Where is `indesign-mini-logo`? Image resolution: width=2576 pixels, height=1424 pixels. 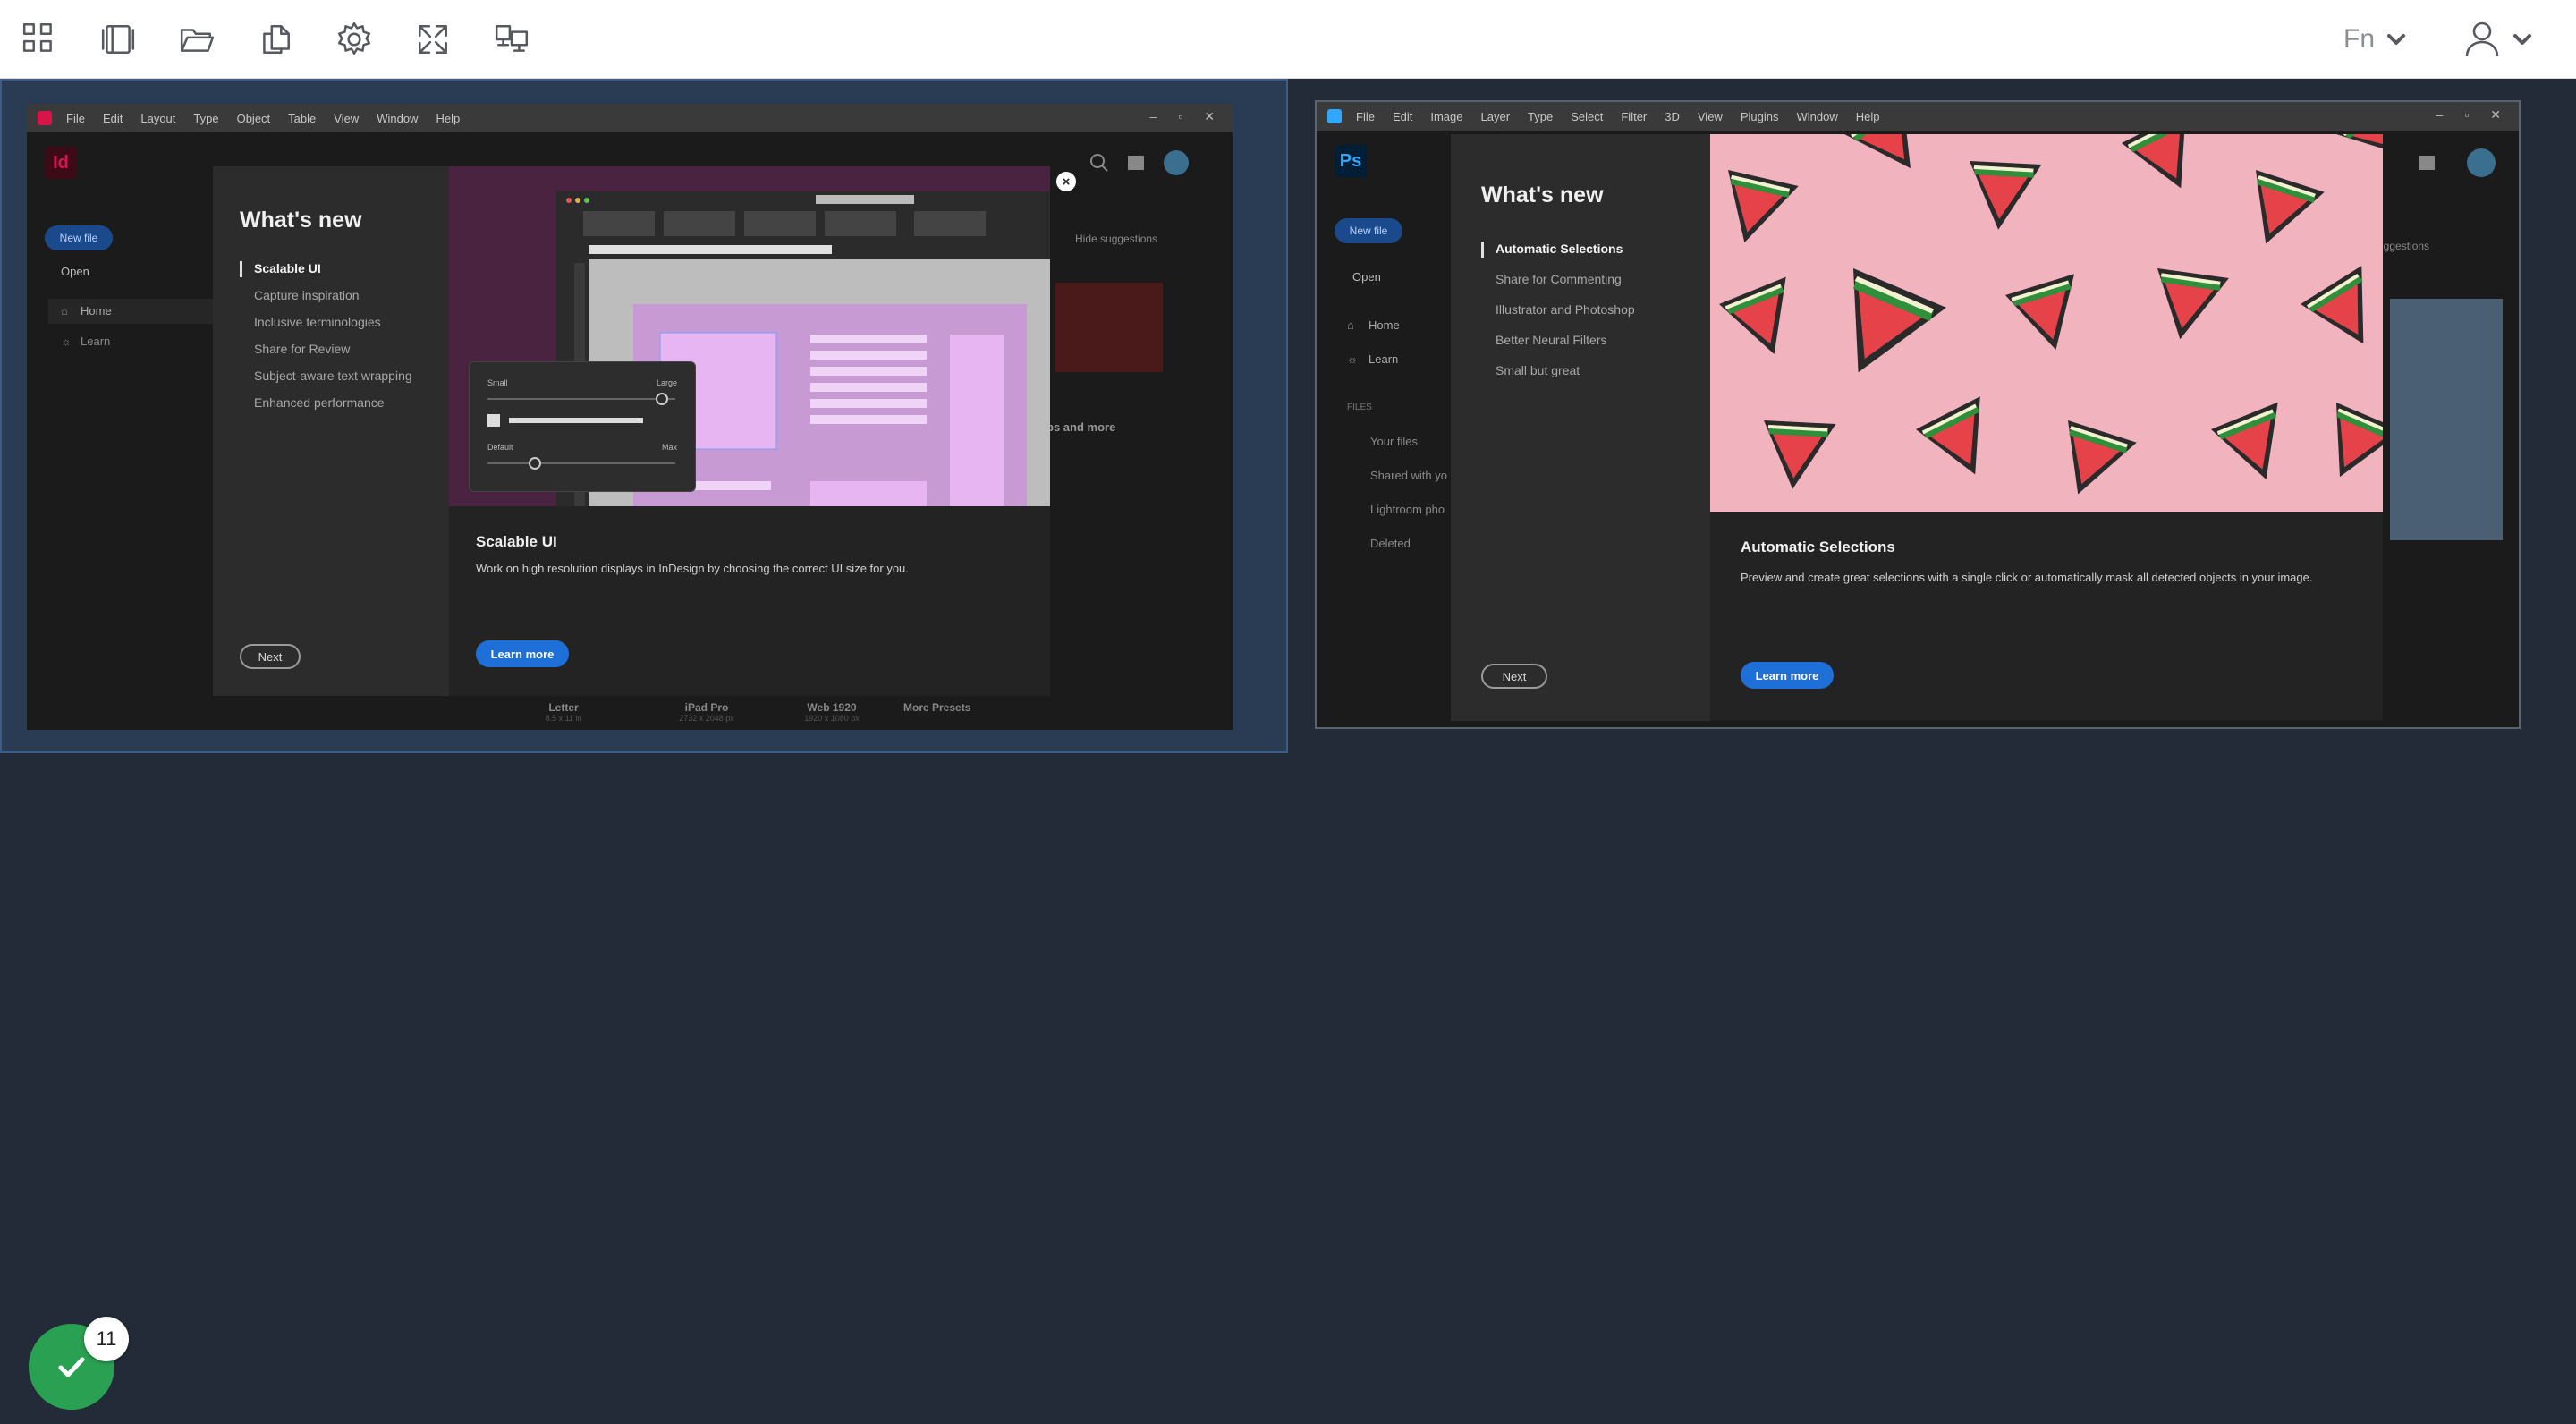 indesign-mini-logo is located at coordinates (45, 118).